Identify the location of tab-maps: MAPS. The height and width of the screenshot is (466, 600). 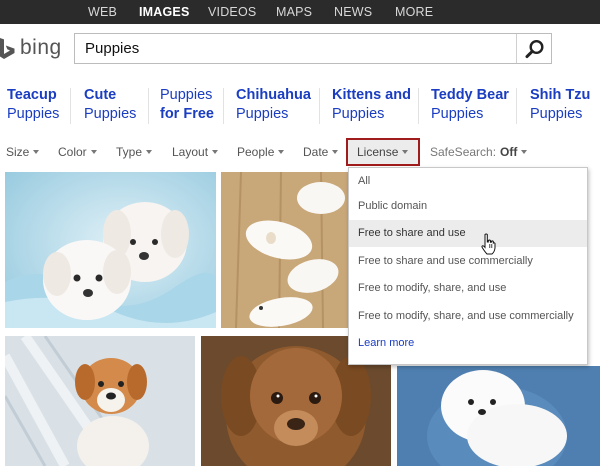
(294, 12).